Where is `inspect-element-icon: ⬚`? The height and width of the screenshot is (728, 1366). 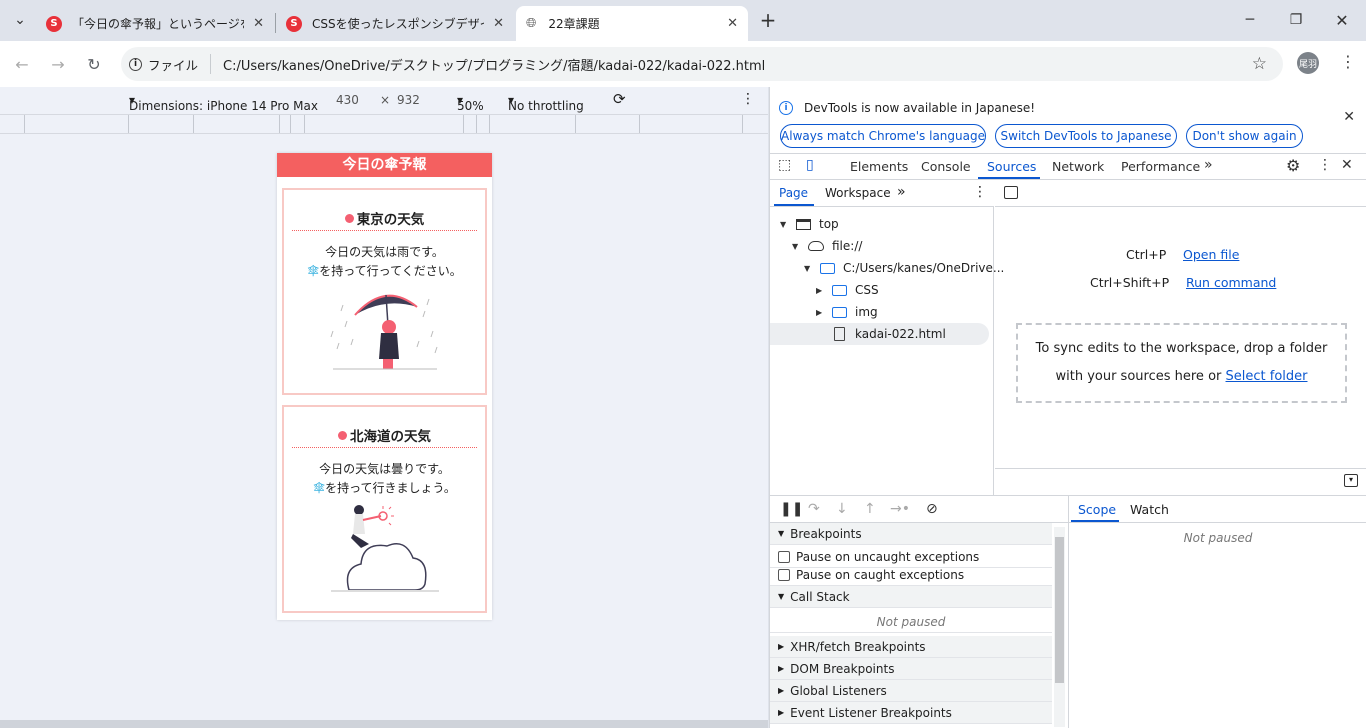 inspect-element-icon: ⬚ is located at coordinates (784, 165).